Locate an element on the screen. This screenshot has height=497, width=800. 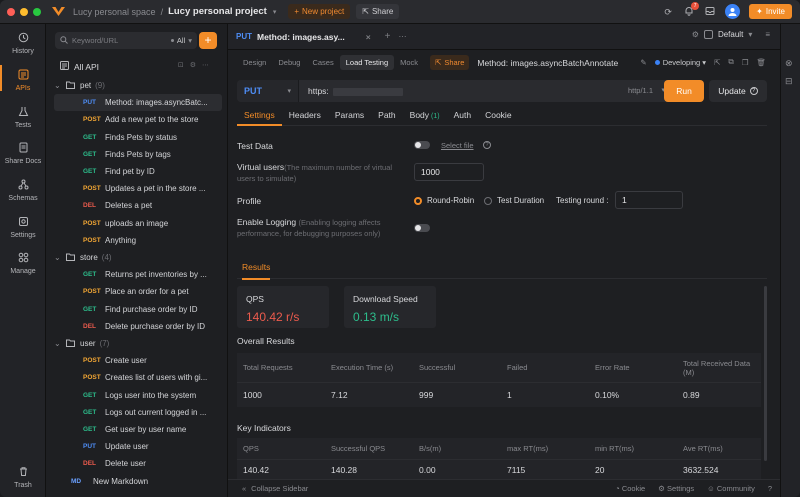
tab-results: Results is located at coordinates (256, 271).